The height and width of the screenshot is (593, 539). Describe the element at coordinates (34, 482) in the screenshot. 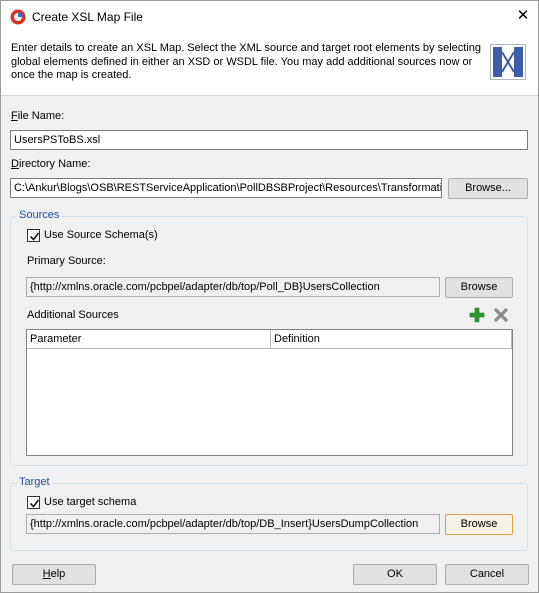

I see `target-group-title: Target` at that location.